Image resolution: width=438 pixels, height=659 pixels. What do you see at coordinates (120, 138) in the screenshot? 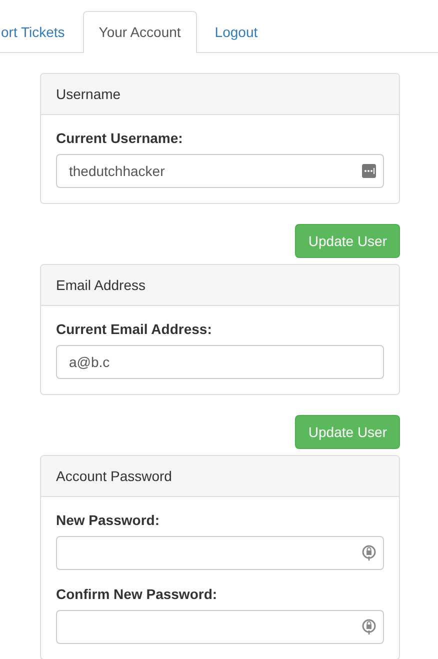
I see `field-label: Current Username:` at bounding box center [120, 138].